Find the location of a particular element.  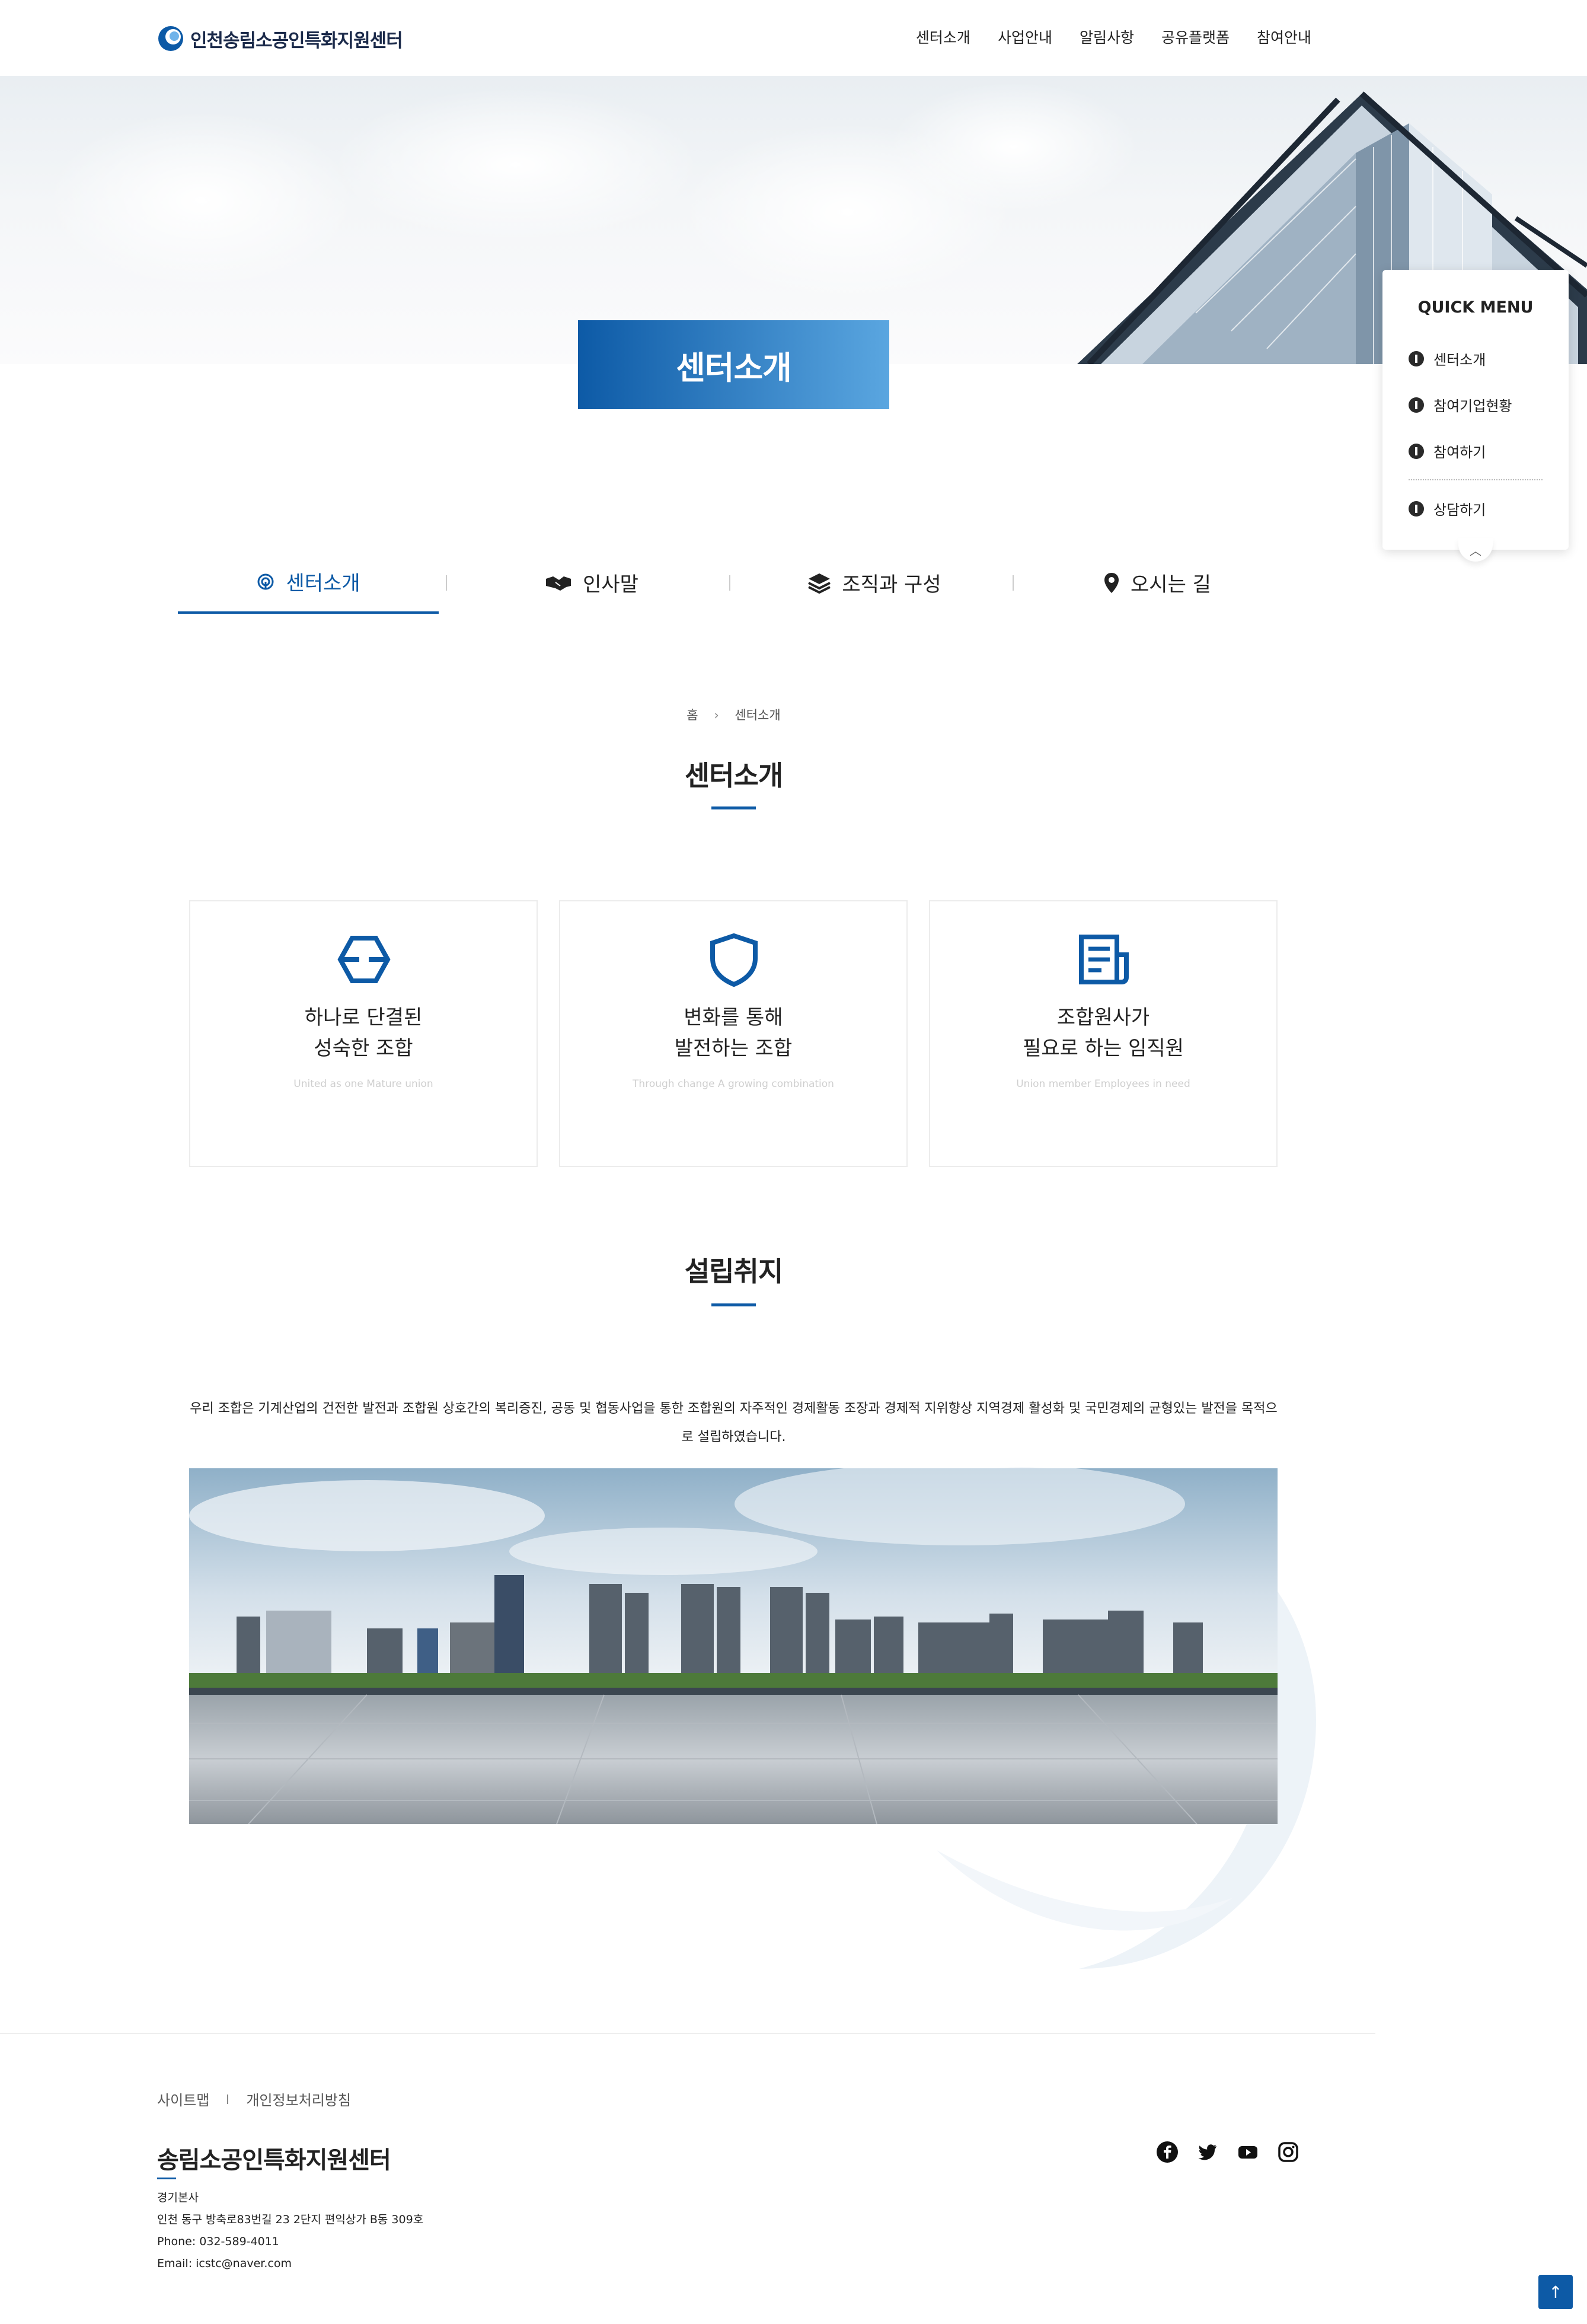

purpose-title-underline is located at coordinates (733, 1304).